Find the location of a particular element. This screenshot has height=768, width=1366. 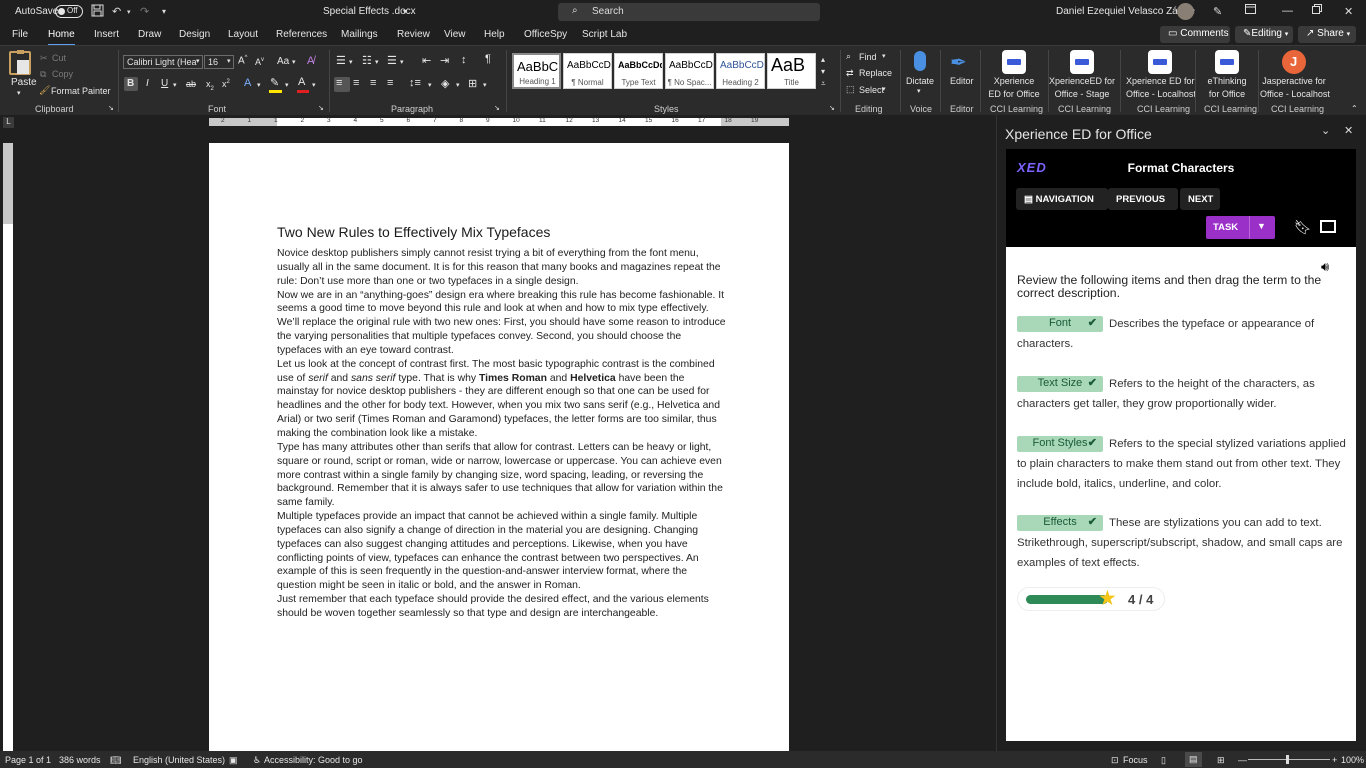

decrease-indent-icon: ⇤ is located at coordinates (426, 60).